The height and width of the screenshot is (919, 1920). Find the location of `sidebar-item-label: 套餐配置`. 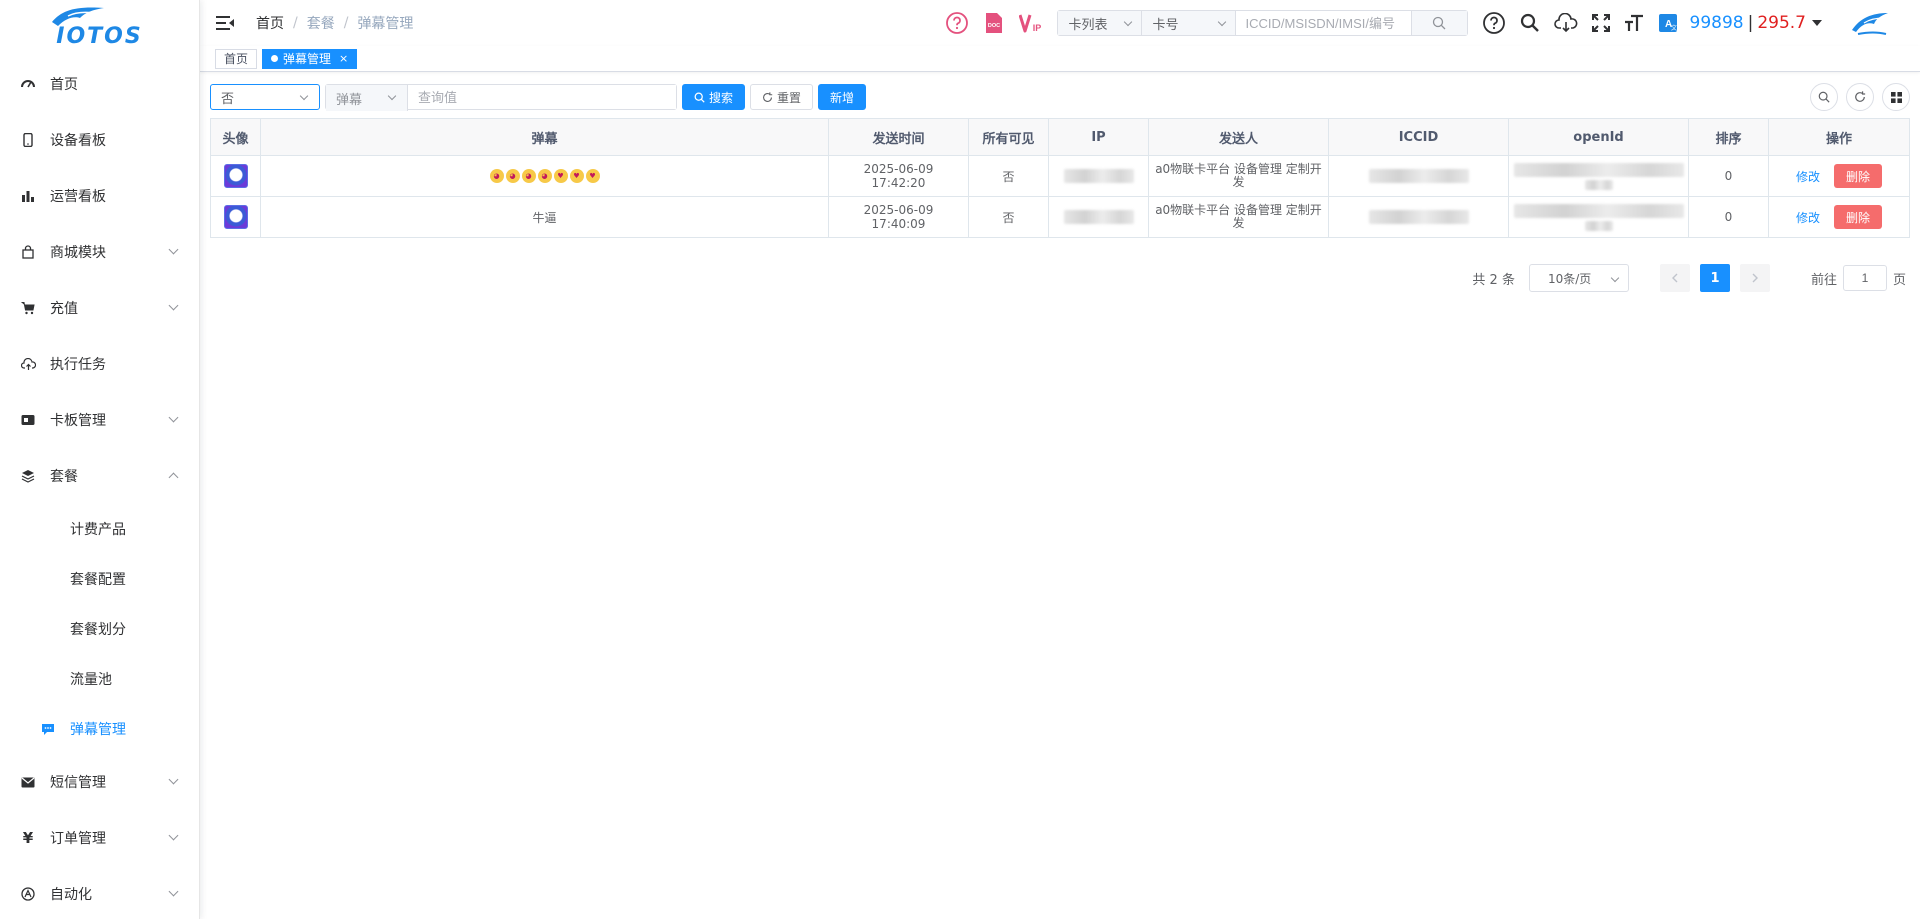

sidebar-item-label: 套餐配置 is located at coordinates (98, 580).